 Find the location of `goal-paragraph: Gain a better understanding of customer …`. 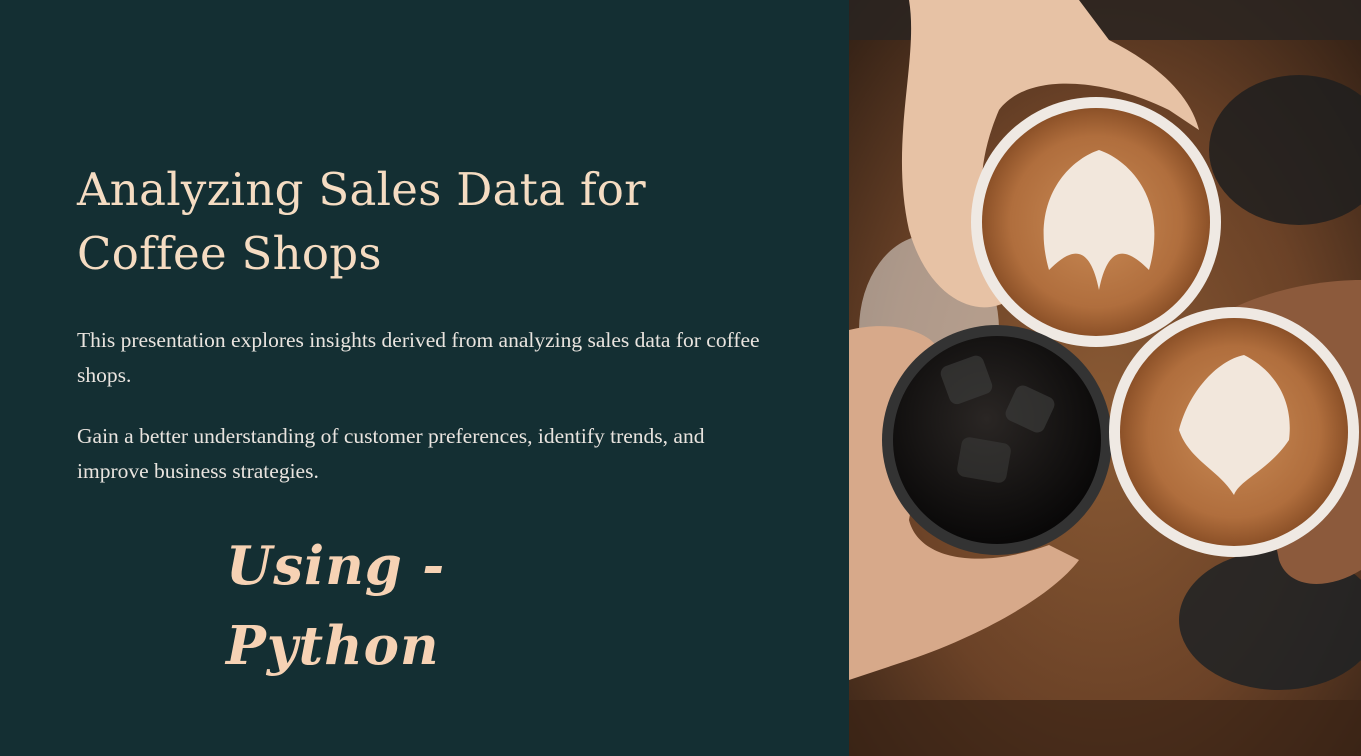

goal-paragraph: Gain a better understanding of customer … is located at coordinates (391, 453).